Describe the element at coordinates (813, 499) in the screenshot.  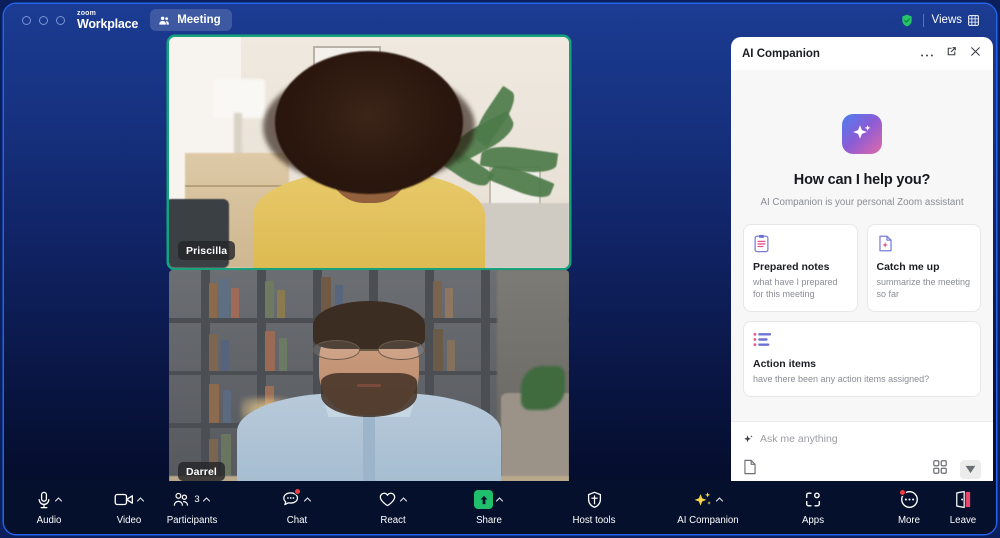
I see `apps-icon` at that location.